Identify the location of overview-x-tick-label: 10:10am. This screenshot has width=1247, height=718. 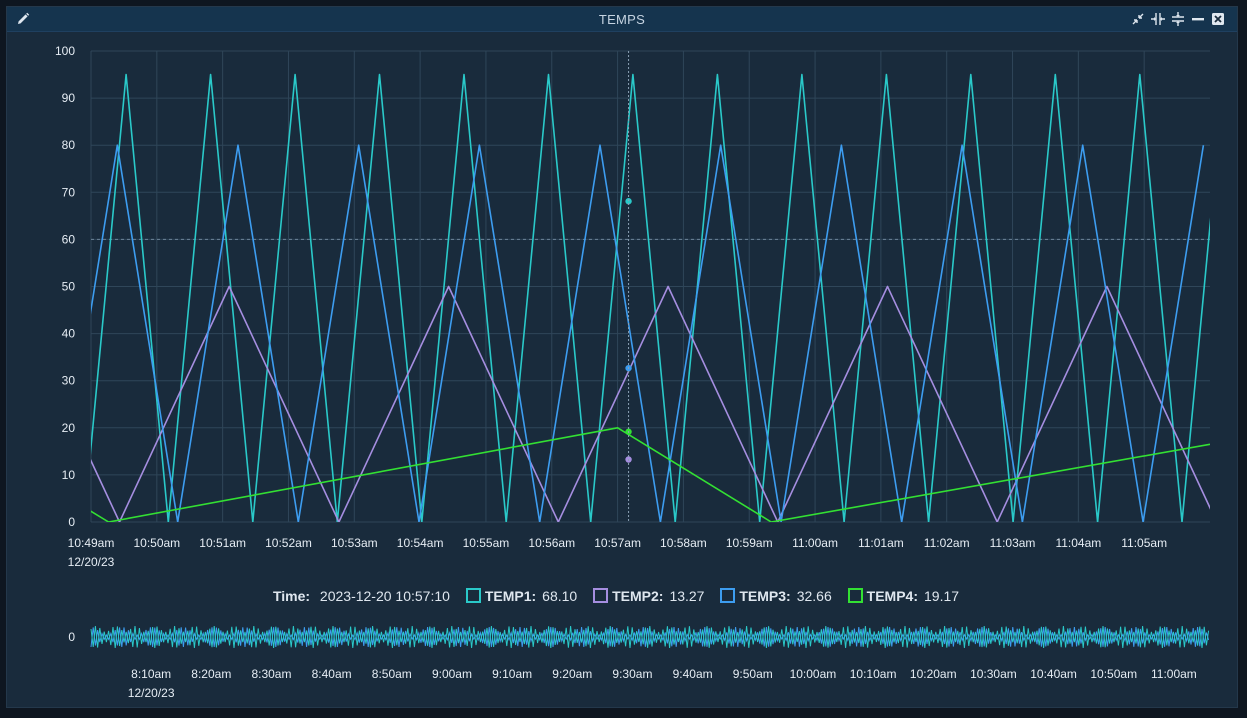
(873, 674).